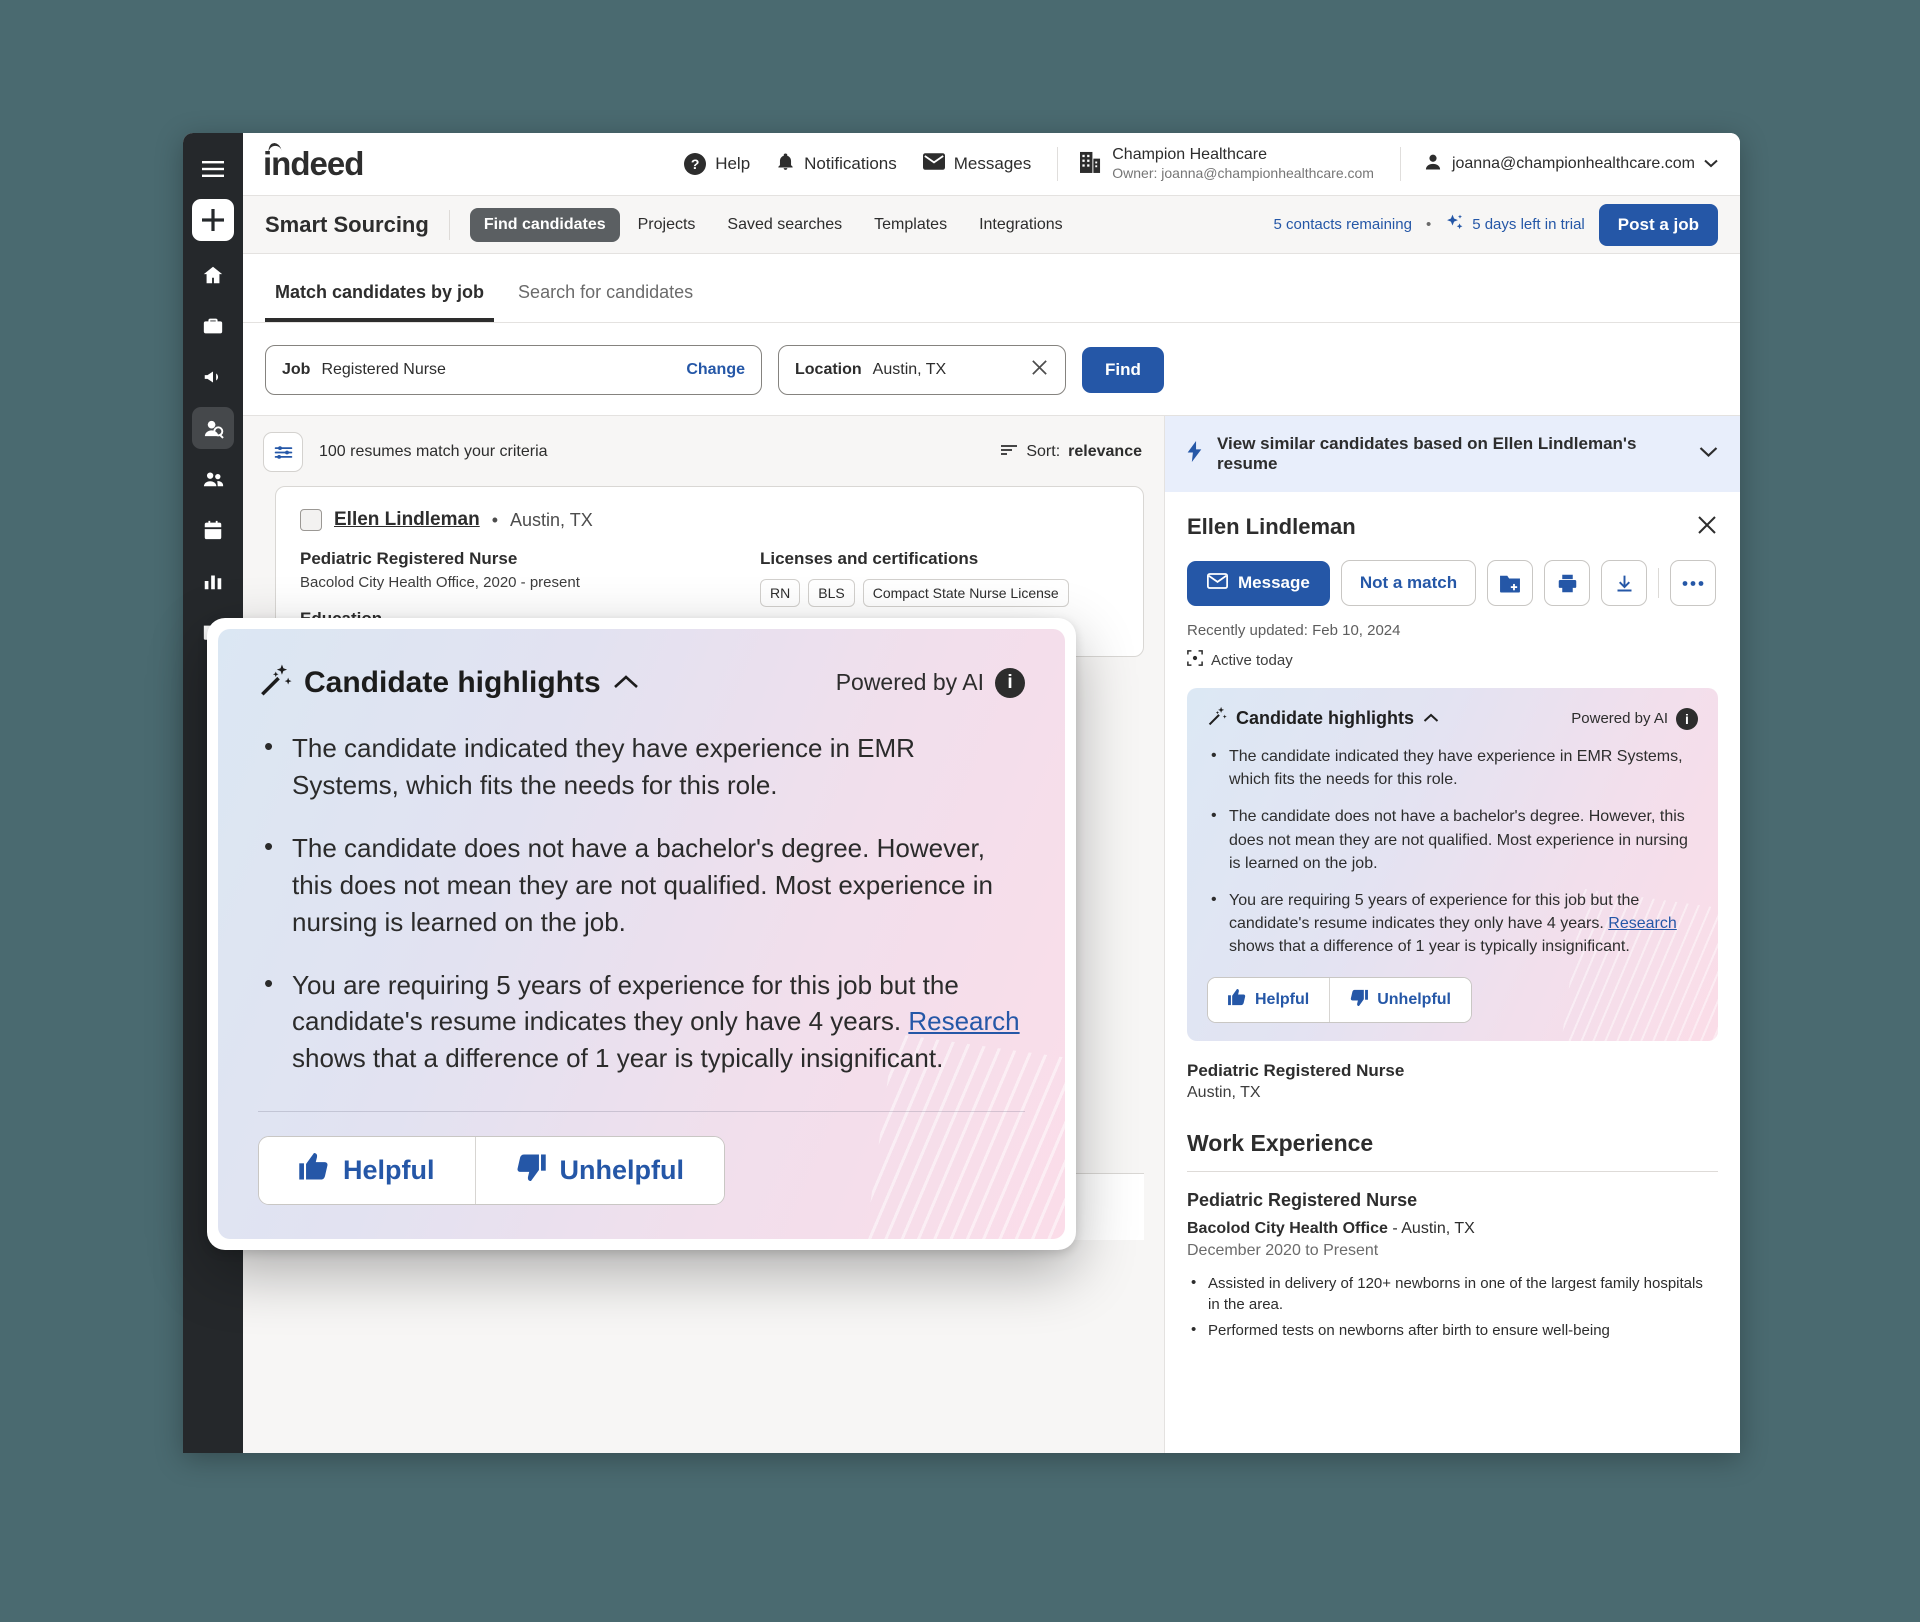  I want to click on active-label: Active today, so click(1252, 660).